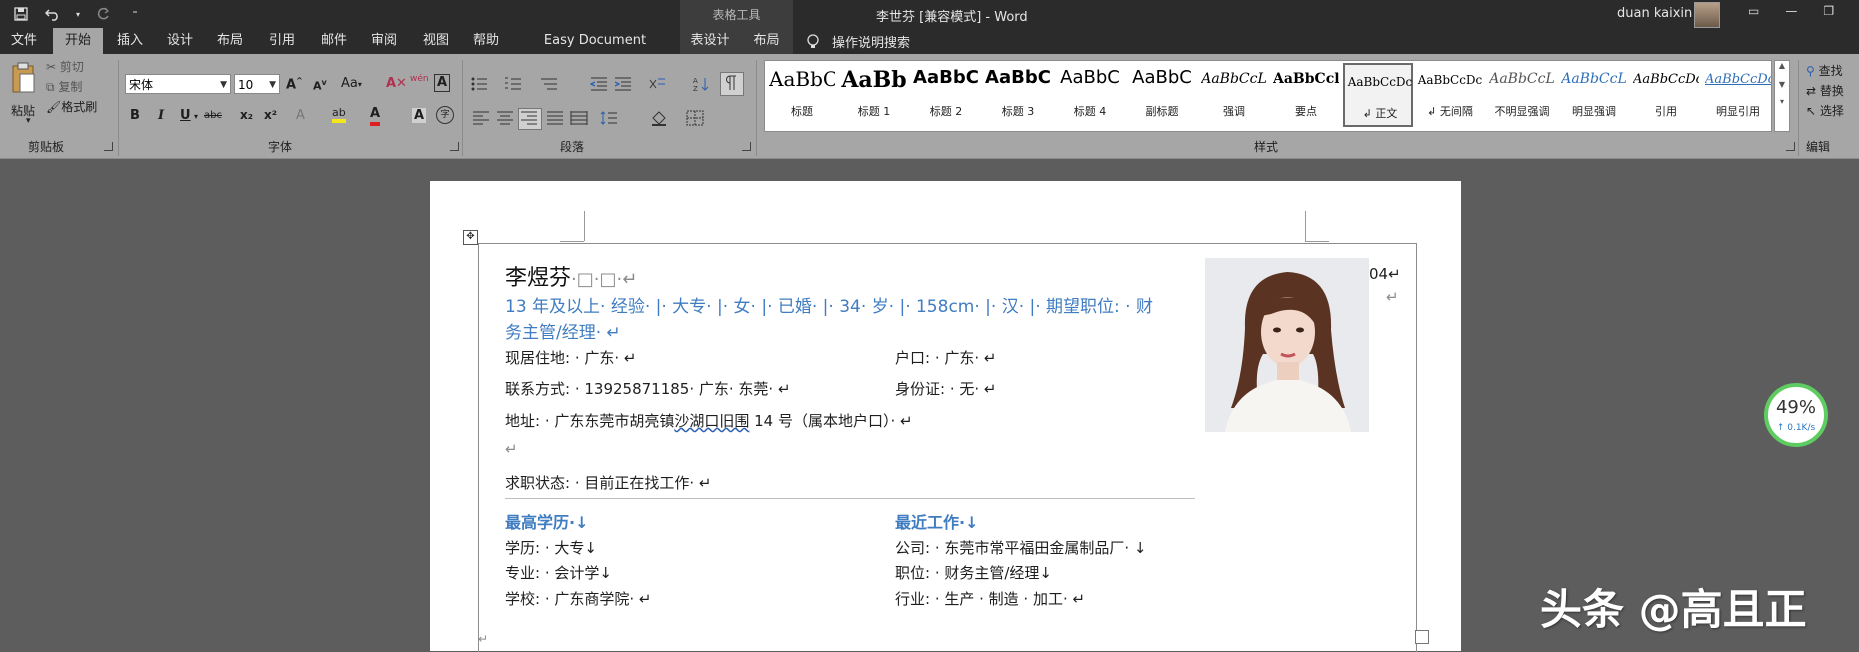 This screenshot has height=652, width=1859. What do you see at coordinates (1828, 11) in the screenshot?
I see `maximize-icon: ❐` at bounding box center [1828, 11].